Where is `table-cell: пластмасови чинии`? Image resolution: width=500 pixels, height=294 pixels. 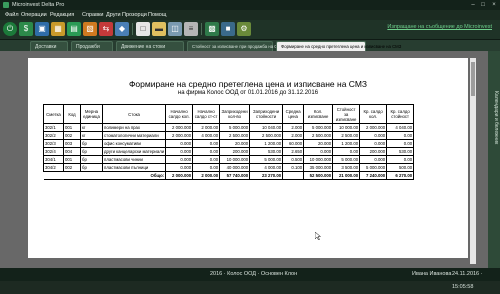 table-cell: пластмасови чинии is located at coordinates (134, 159).